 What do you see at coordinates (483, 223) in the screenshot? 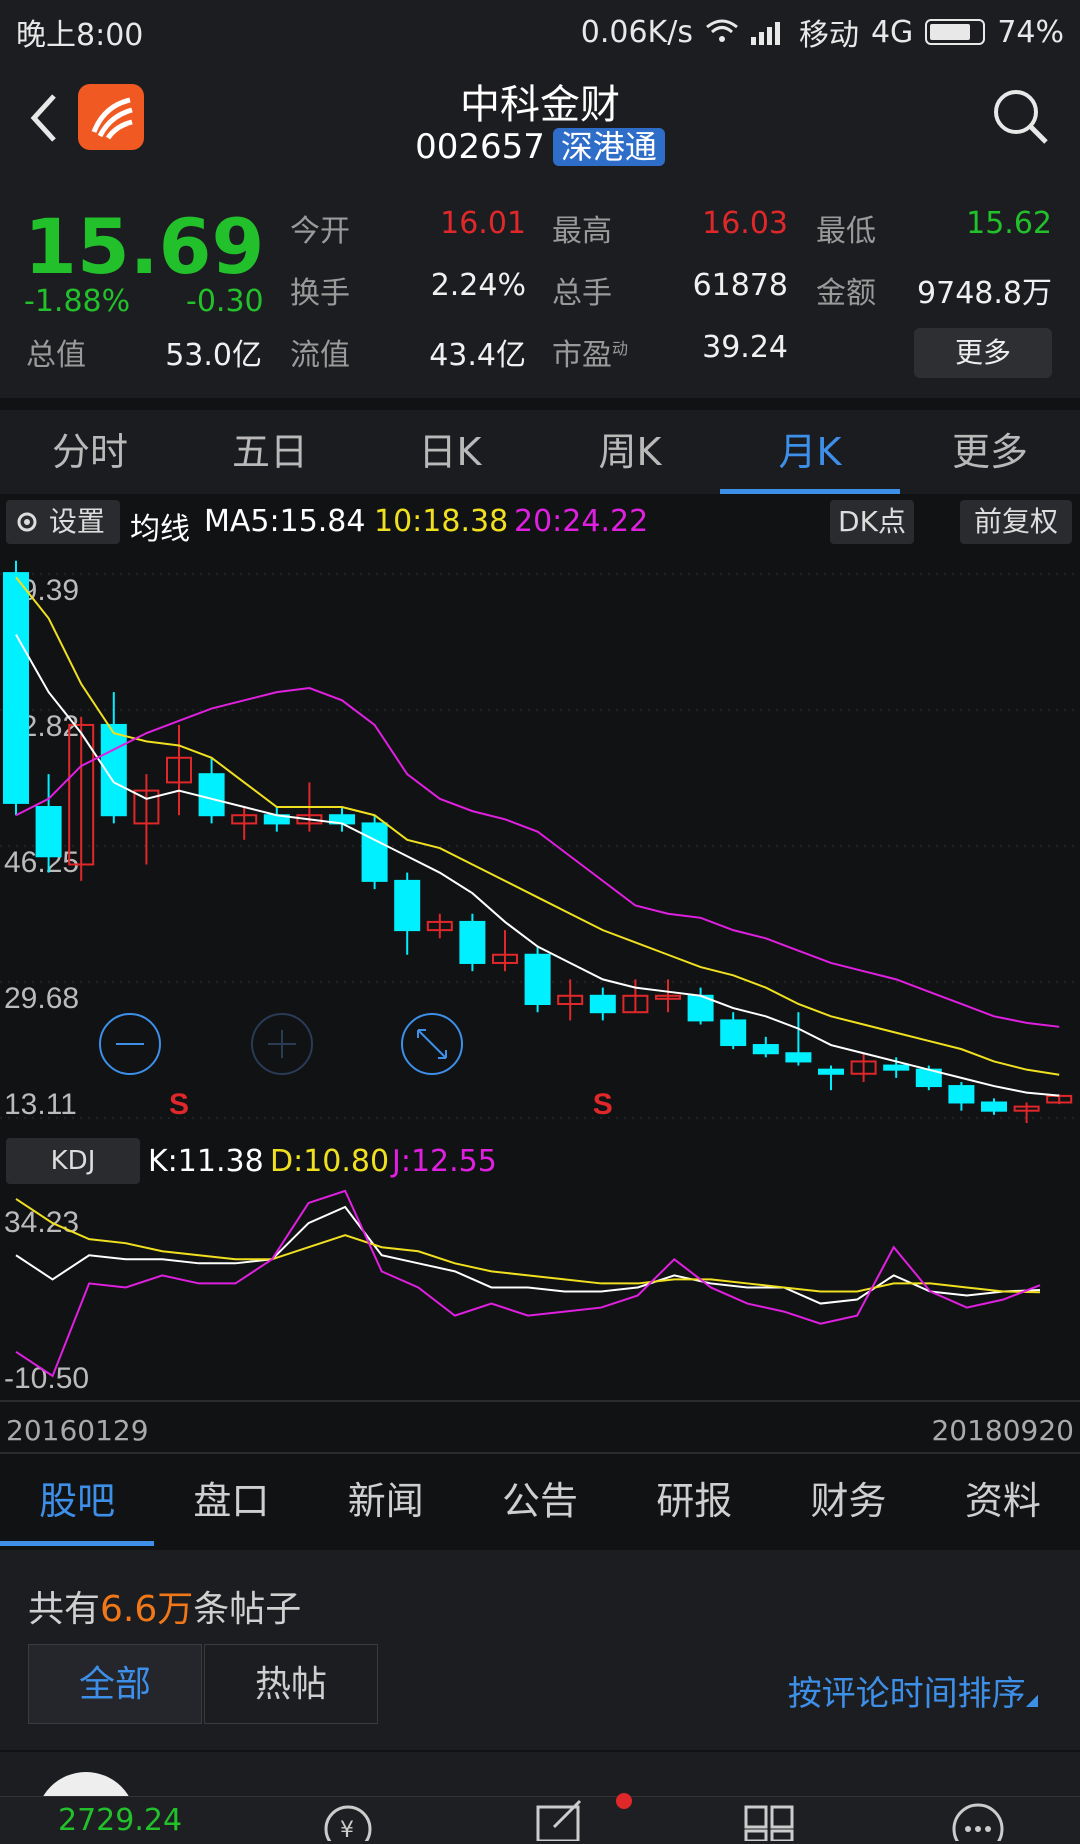
I see `open-value: 16.01` at bounding box center [483, 223].